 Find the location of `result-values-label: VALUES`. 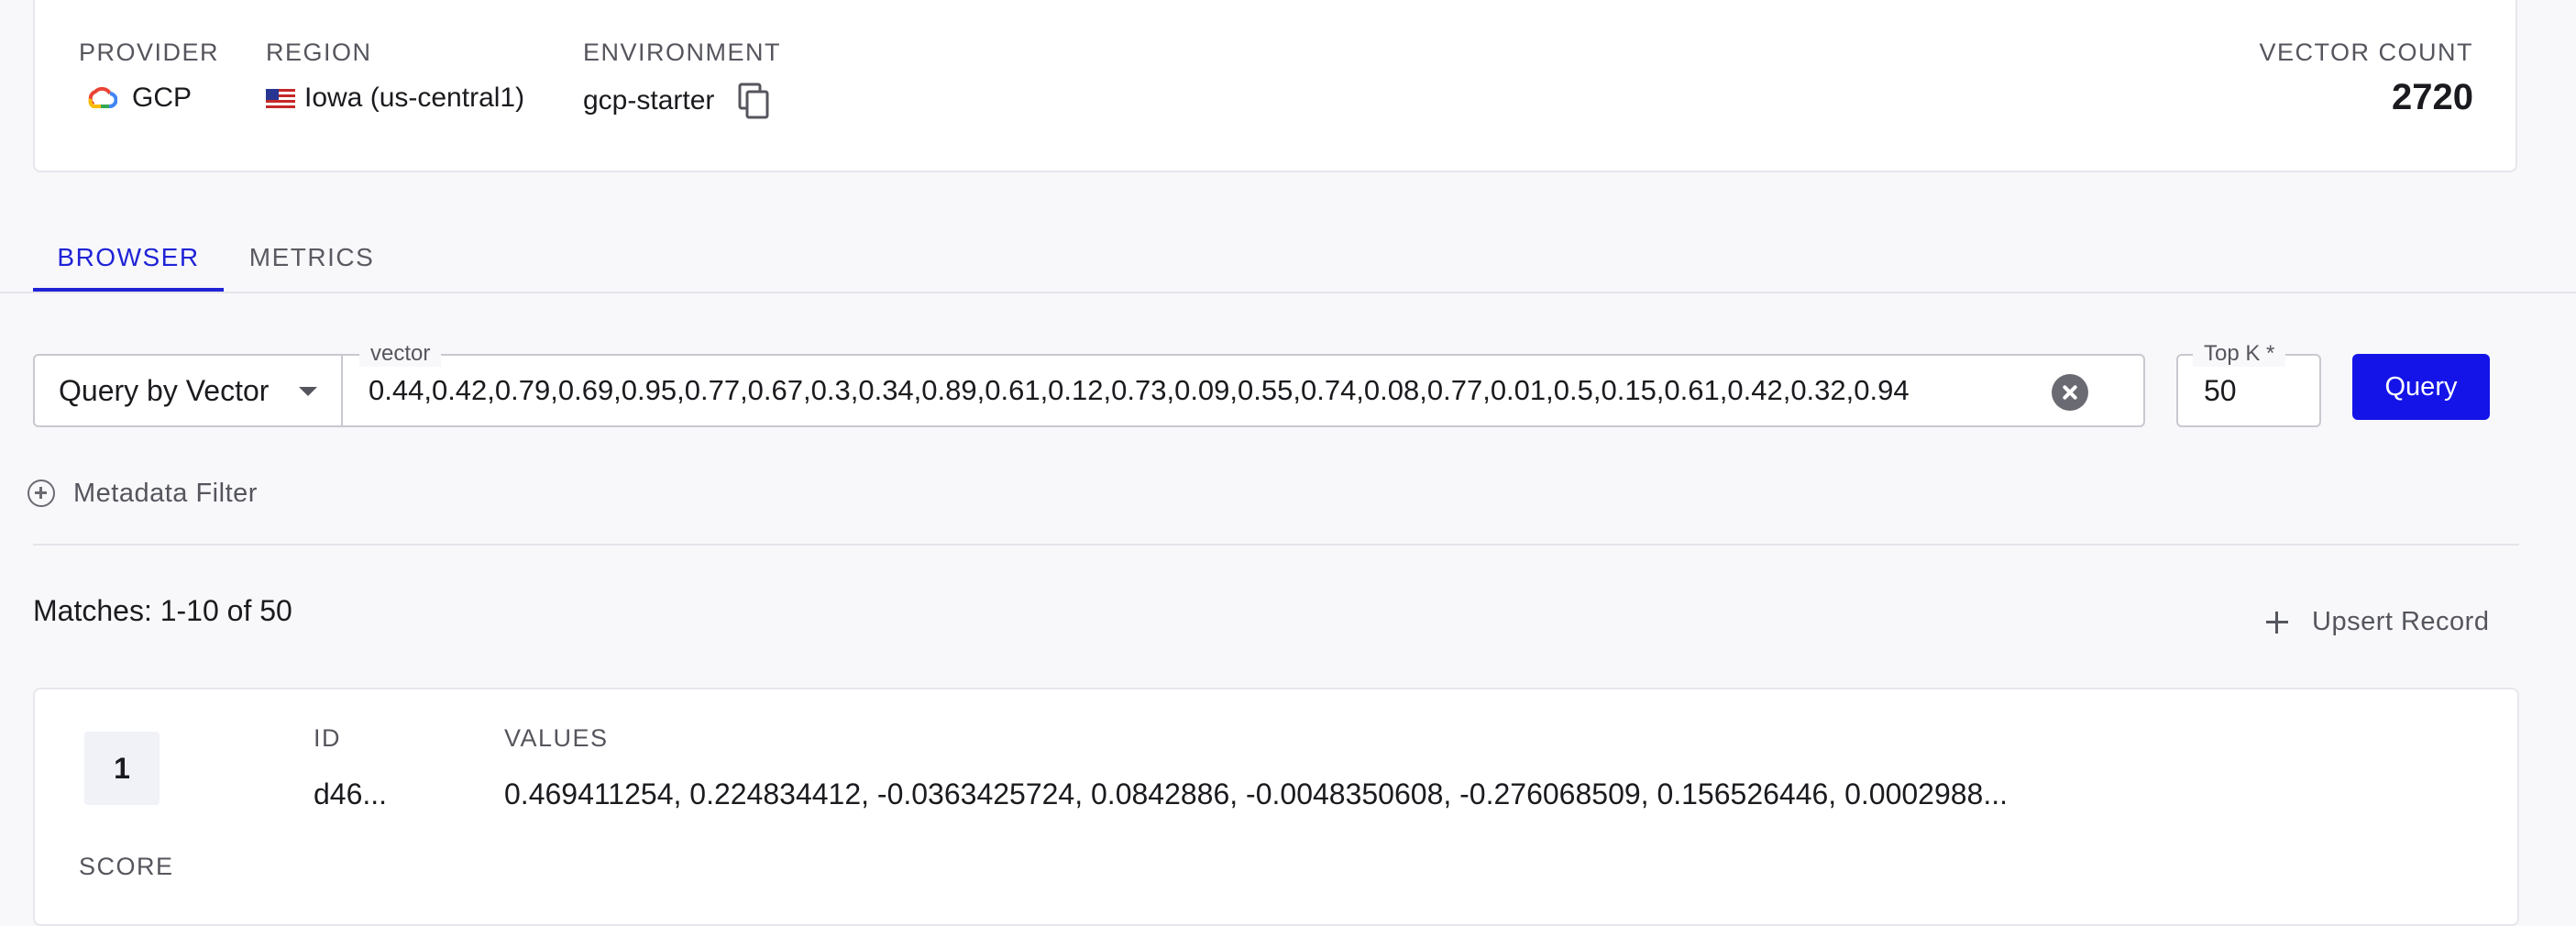

result-values-label: VALUES is located at coordinates (556, 738).